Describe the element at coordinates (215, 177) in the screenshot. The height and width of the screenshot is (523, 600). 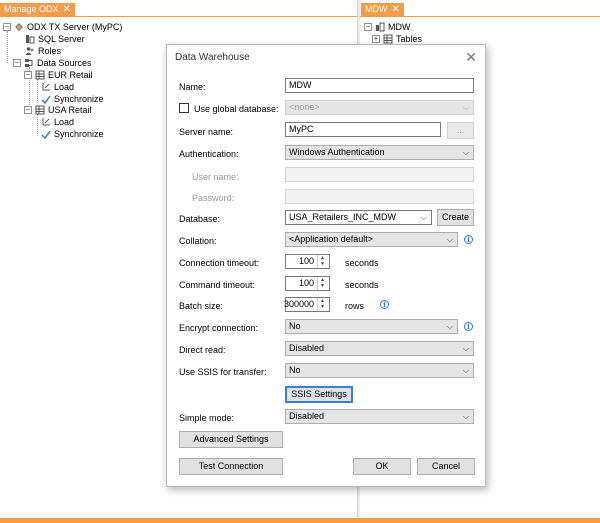
I see `user-name-label: User name:` at that location.